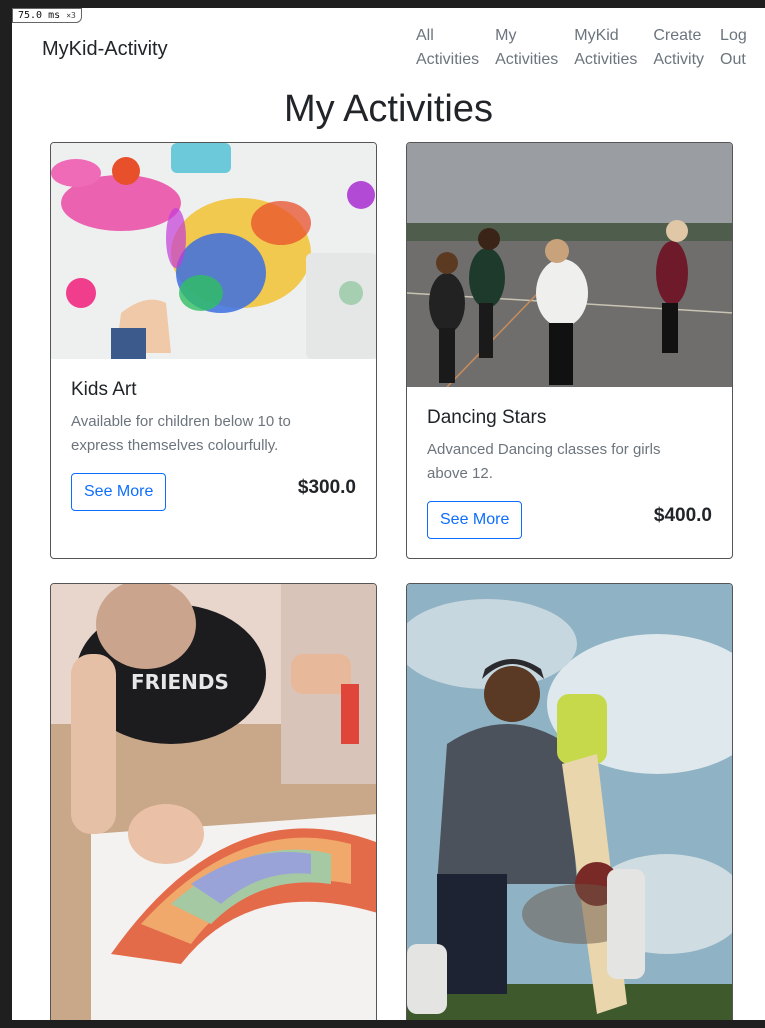 Image resolution: width=765 pixels, height=1028 pixels. I want to click on dancing-girls-photo, so click(569, 265).